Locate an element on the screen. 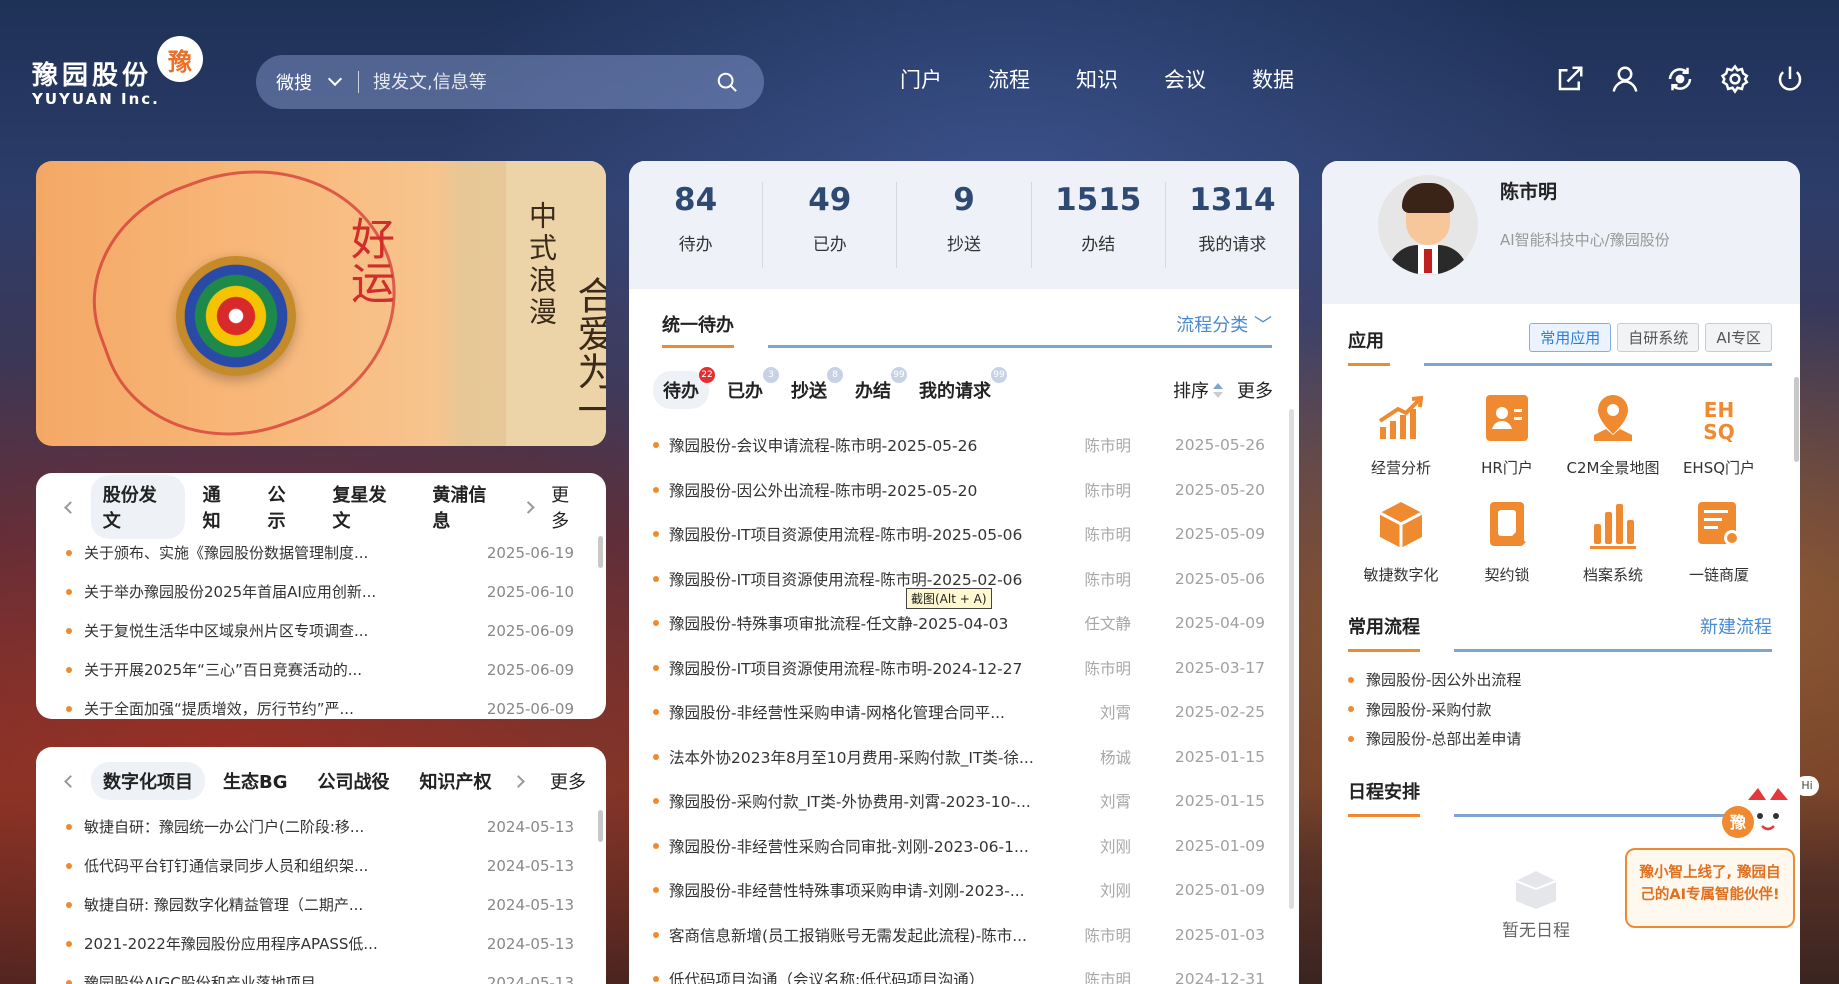 Image resolution: width=1839 pixels, height=984 pixels. list-item: 关于复悦生活华中区域泉州片区专项调查... 2025-06-09 is located at coordinates (336, 630).